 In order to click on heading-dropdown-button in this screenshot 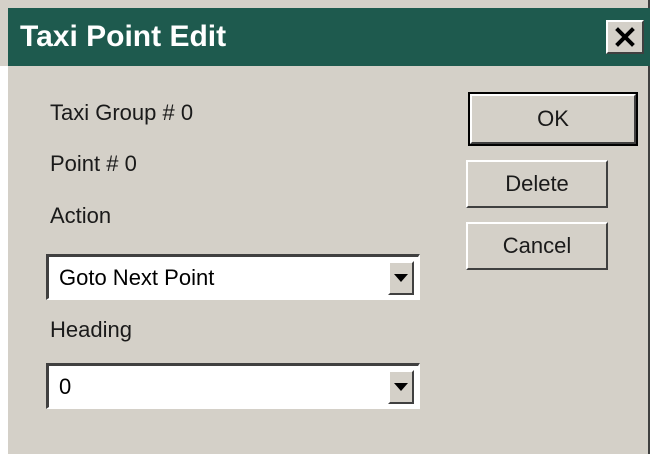, I will do `click(401, 387)`.